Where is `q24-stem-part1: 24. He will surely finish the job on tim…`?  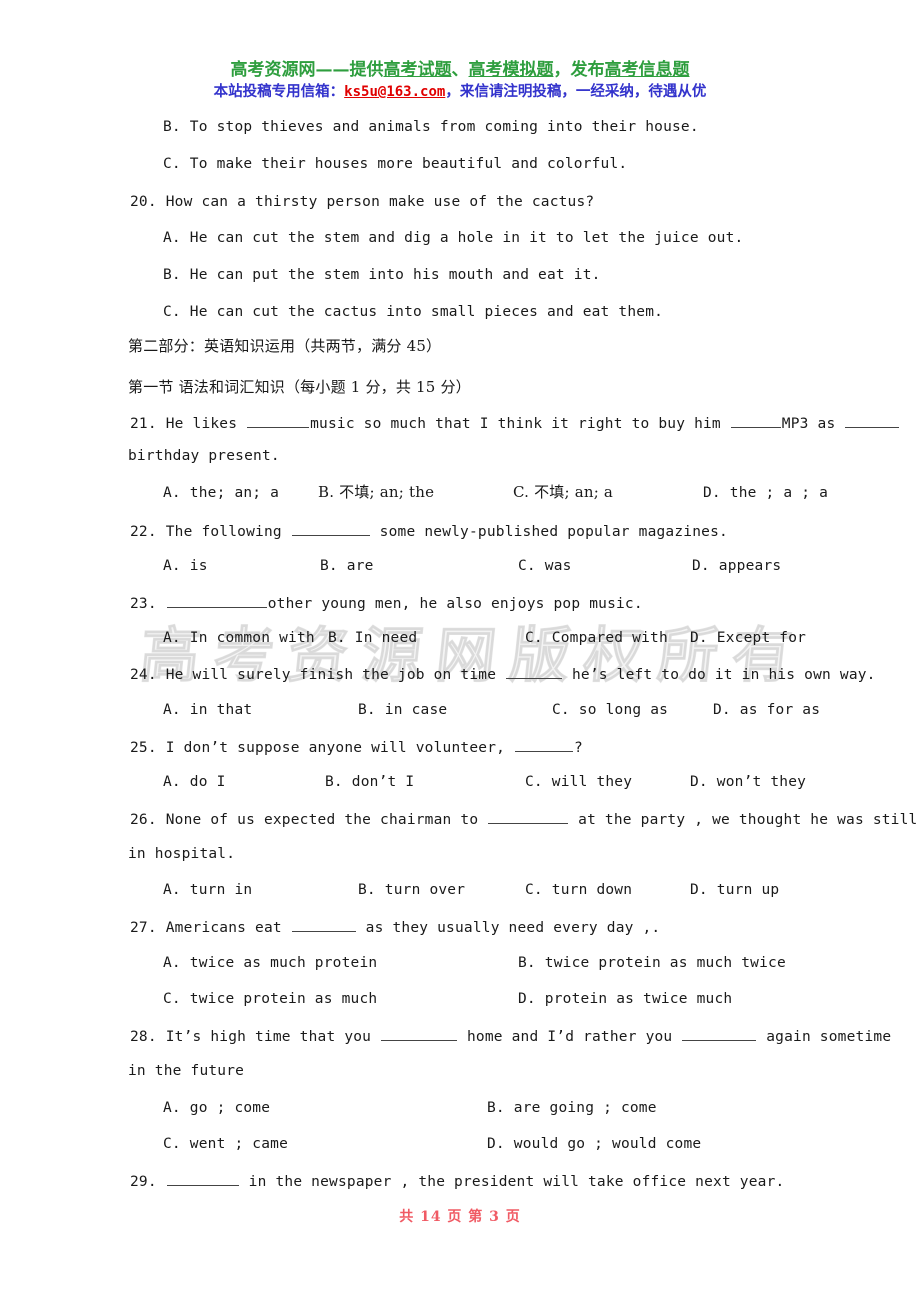 q24-stem-part1: 24. He will surely finish the job on tim… is located at coordinates (318, 674).